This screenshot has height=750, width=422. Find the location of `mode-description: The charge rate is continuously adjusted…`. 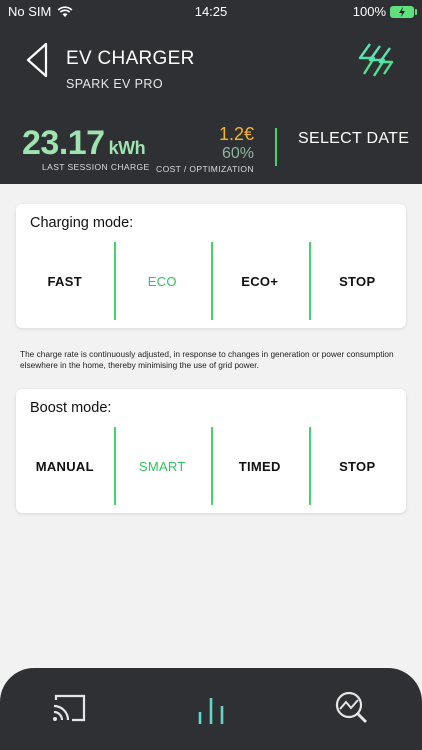

mode-description: The charge rate is continuously adjusted… is located at coordinates (207, 359).